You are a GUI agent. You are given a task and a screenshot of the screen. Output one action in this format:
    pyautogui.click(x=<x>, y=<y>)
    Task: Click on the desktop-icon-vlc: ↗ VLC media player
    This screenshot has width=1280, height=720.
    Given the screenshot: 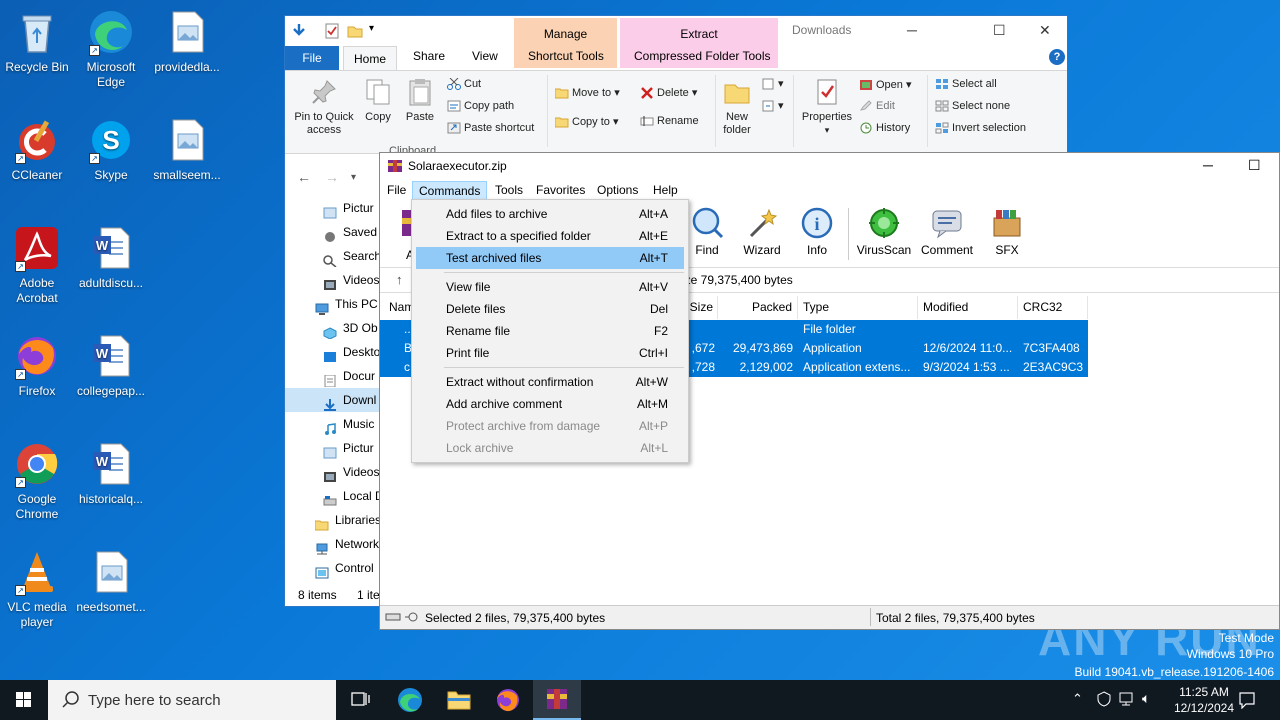 What is the action you would take?
    pyautogui.click(x=37, y=589)
    